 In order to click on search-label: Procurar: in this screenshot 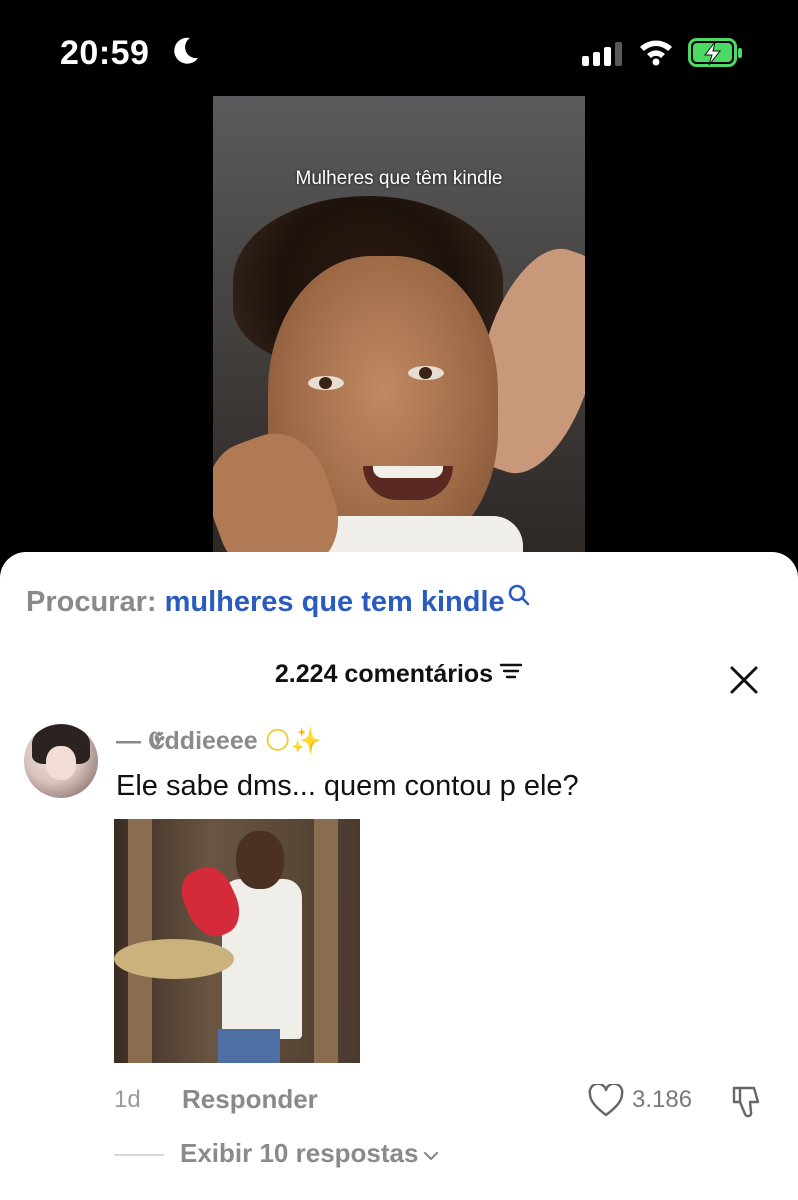, I will do `click(91, 602)`.